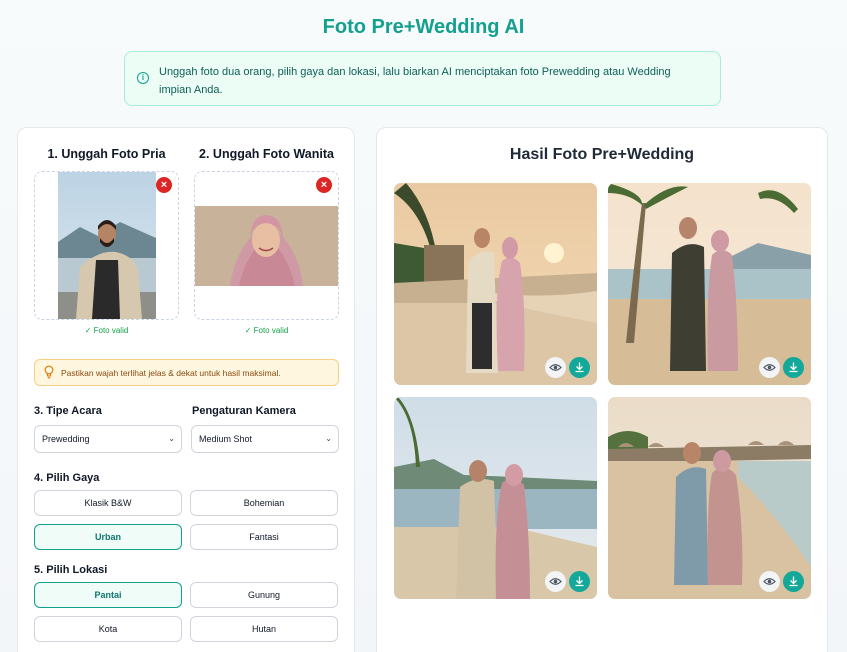  What do you see at coordinates (108, 439) in the screenshot?
I see `event-type-select: Prewedding ⌄` at bounding box center [108, 439].